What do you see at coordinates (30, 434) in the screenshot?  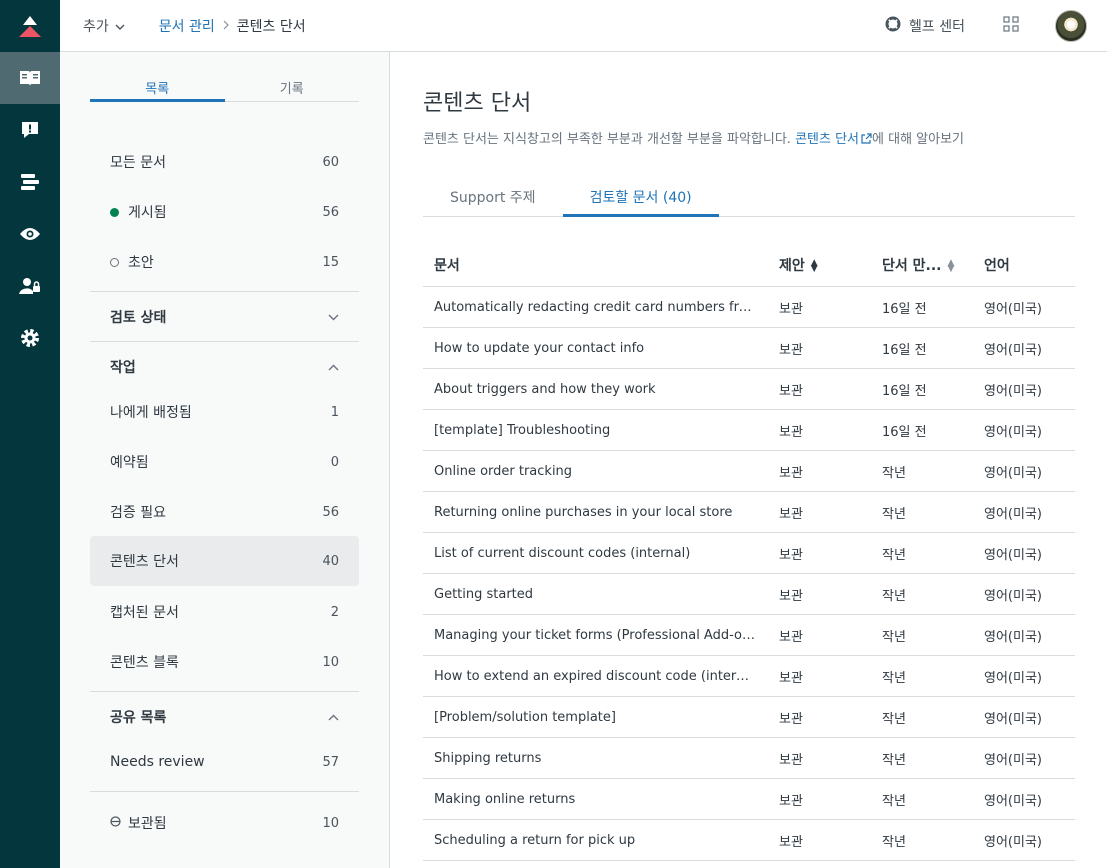 I see `product-rail` at bounding box center [30, 434].